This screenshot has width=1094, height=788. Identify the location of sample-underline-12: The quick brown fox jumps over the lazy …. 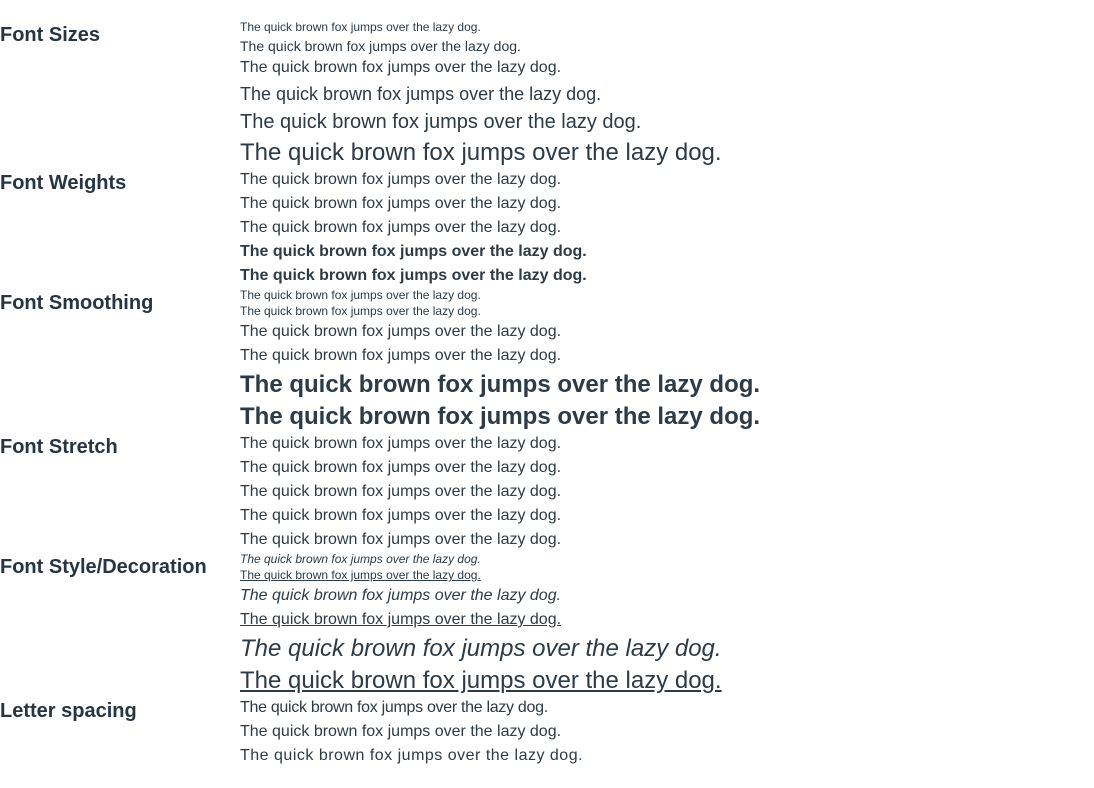
(360, 575).